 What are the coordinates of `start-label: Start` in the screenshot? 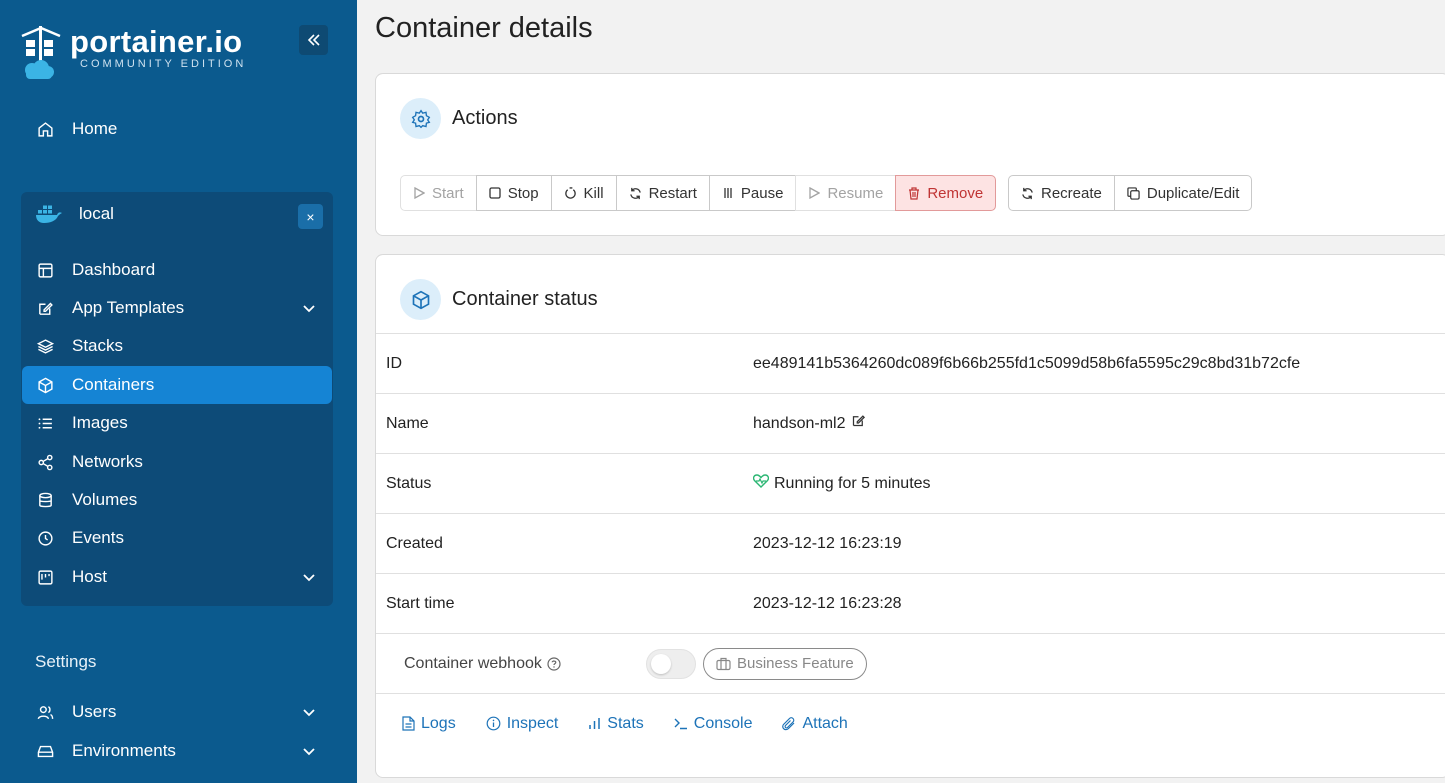 It's located at (448, 193).